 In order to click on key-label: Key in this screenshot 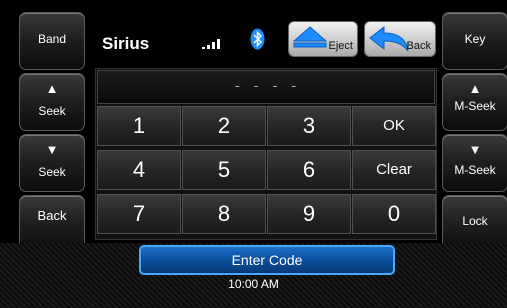, I will do `click(475, 39)`.